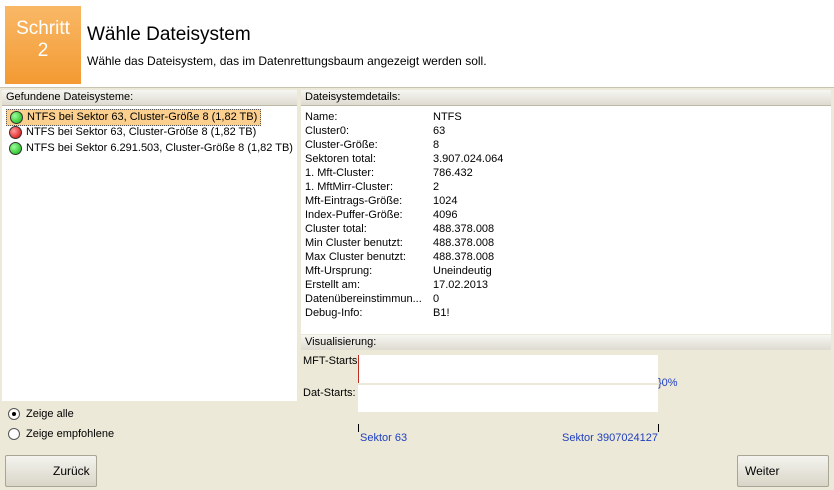 The width and height of the screenshot is (834, 490). Describe the element at coordinates (436, 145) in the screenshot. I see `detail-value: 8` at that location.